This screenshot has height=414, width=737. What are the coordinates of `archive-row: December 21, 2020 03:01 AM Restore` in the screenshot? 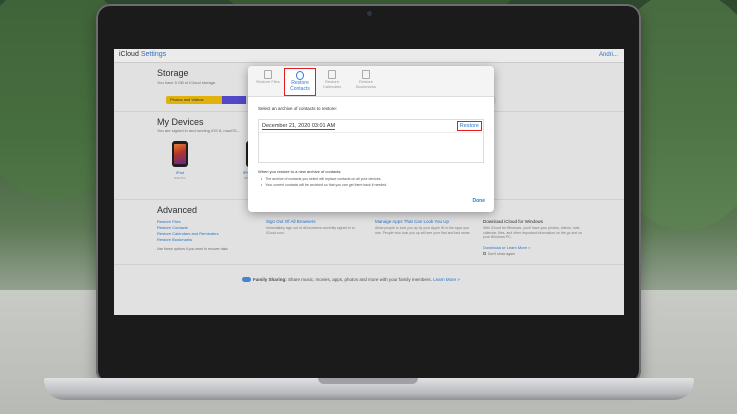 It's located at (371, 126).